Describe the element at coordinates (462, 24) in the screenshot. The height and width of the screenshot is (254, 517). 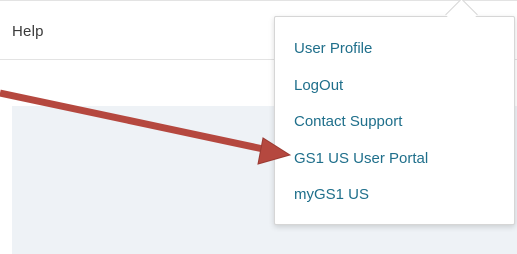
I see `dropdown-caret-mask` at that location.